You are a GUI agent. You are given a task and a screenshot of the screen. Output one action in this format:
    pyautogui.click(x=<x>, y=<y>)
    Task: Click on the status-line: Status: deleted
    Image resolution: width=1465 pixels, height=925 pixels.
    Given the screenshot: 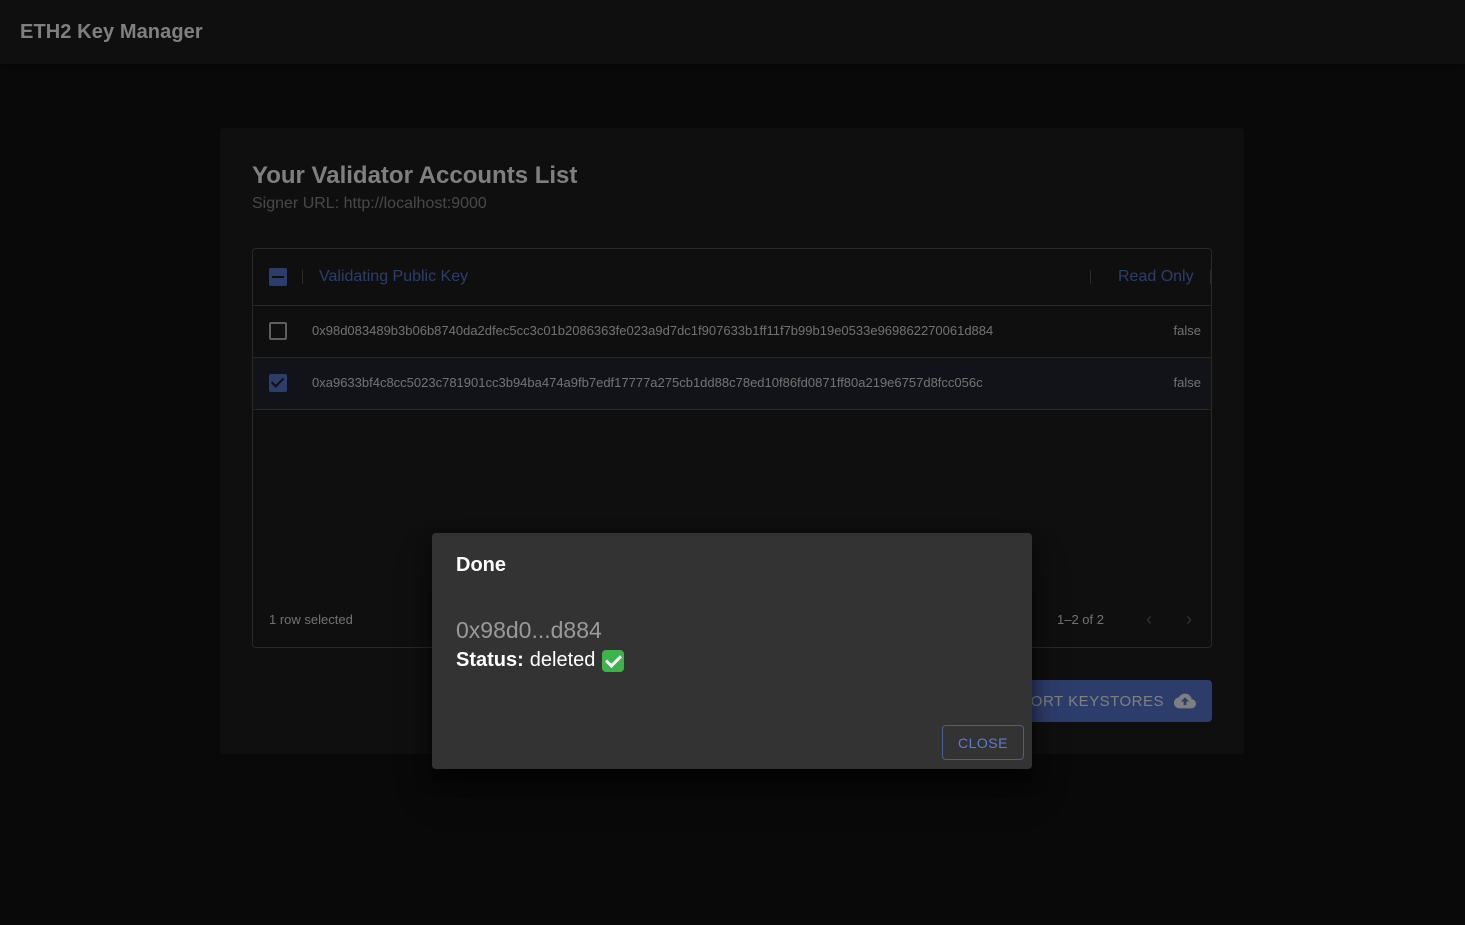 What is the action you would take?
    pyautogui.click(x=540, y=660)
    